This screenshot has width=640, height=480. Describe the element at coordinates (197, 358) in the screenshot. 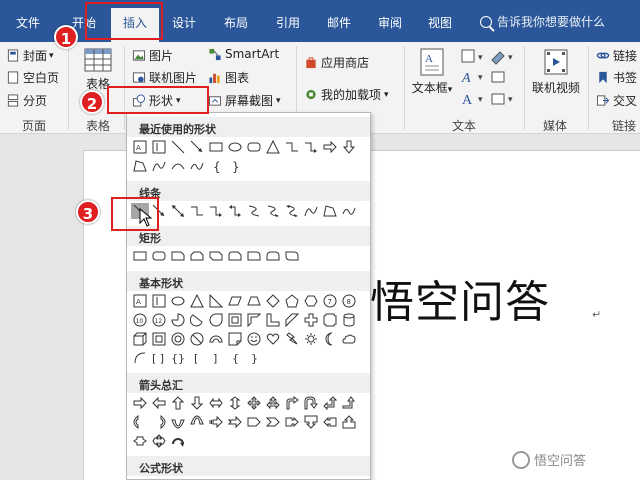

I see `left-bracket-shape: [` at that location.